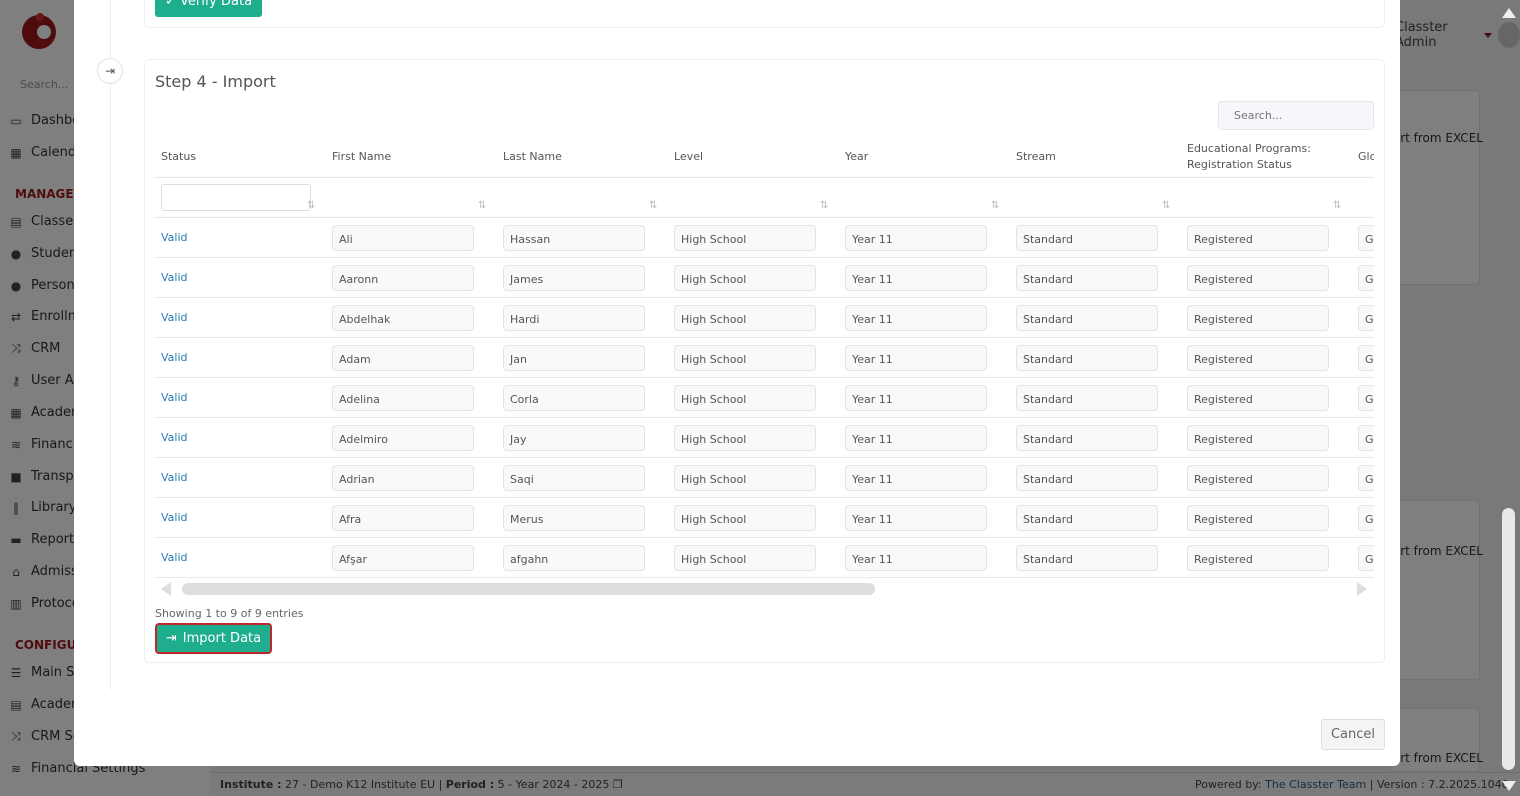  I want to click on cell-input: Hassan, so click(574, 238).